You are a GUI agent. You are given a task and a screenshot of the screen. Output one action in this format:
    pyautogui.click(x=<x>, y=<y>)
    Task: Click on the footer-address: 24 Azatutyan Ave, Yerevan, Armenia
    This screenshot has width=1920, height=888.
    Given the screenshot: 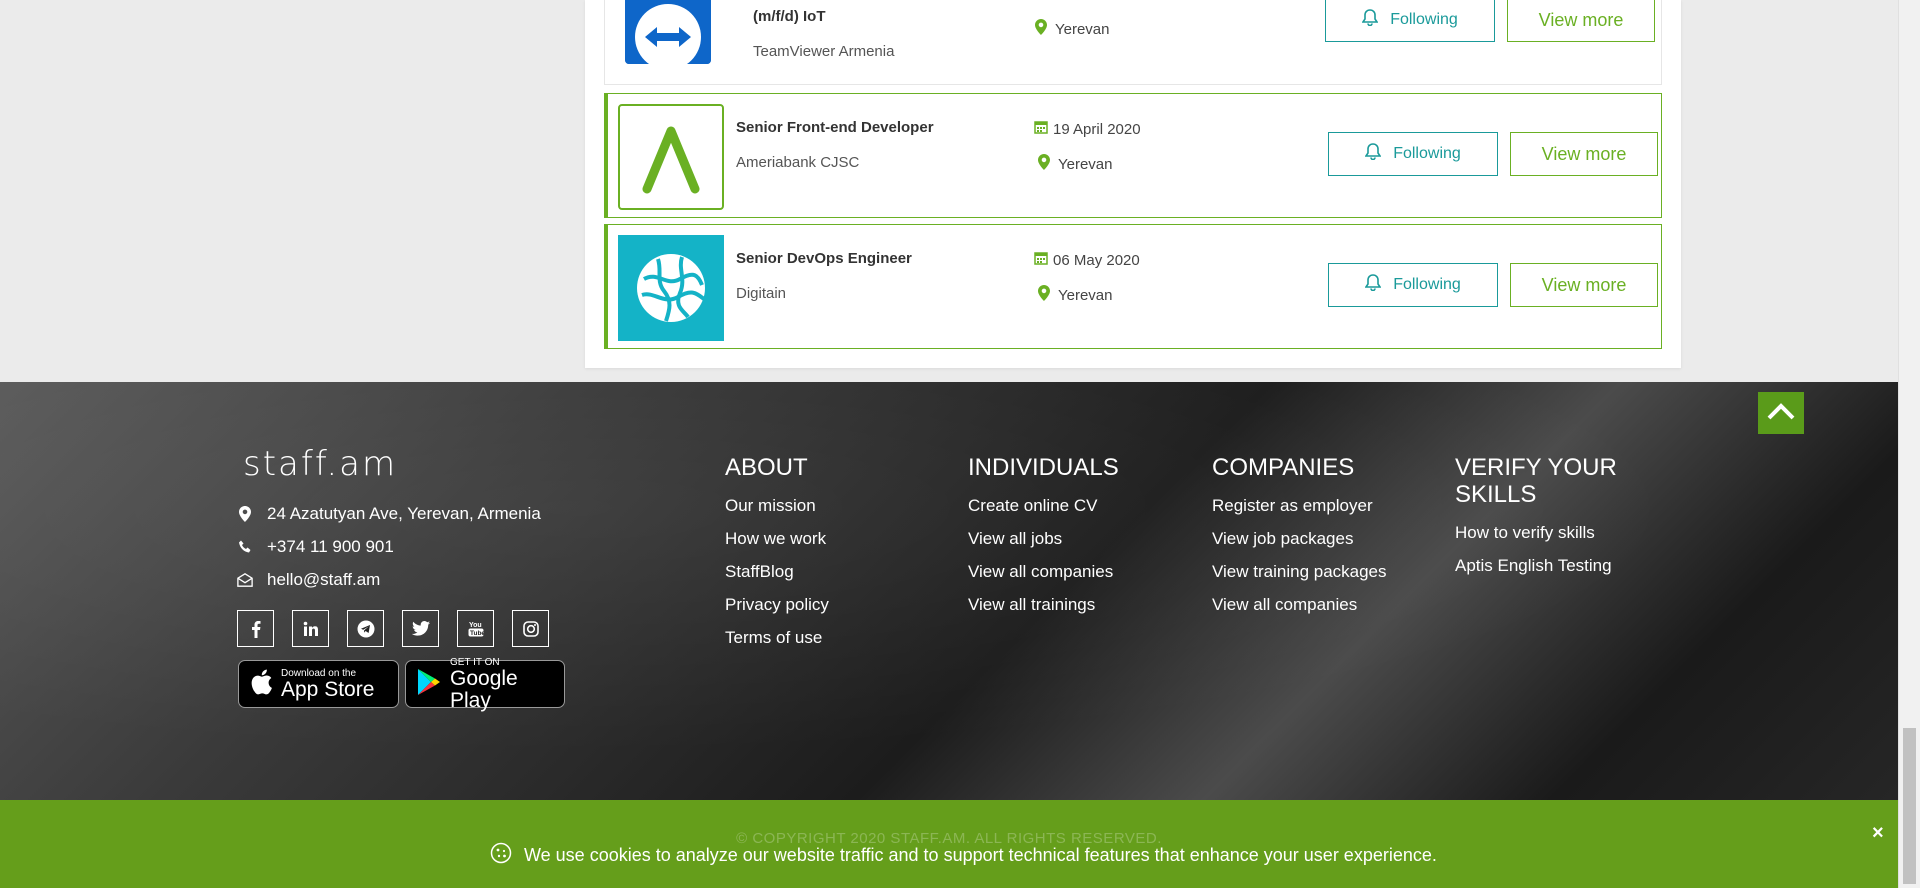 What is the action you would take?
    pyautogui.click(x=389, y=514)
    